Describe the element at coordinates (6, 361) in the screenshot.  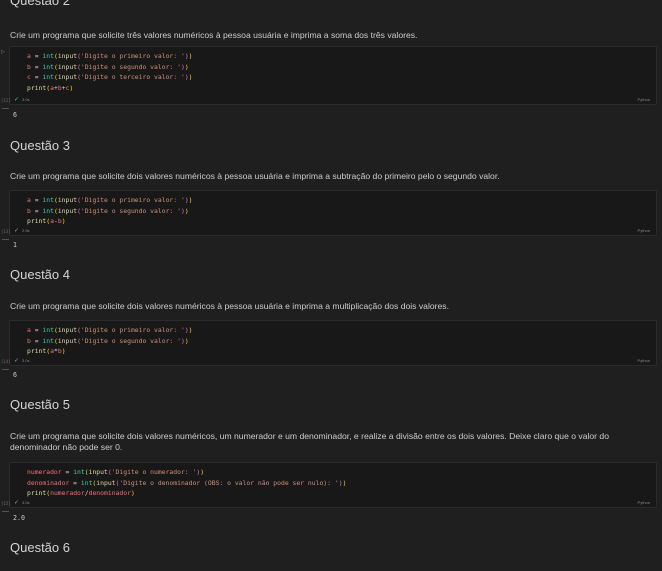
I see `execution-count: [14]` at that location.